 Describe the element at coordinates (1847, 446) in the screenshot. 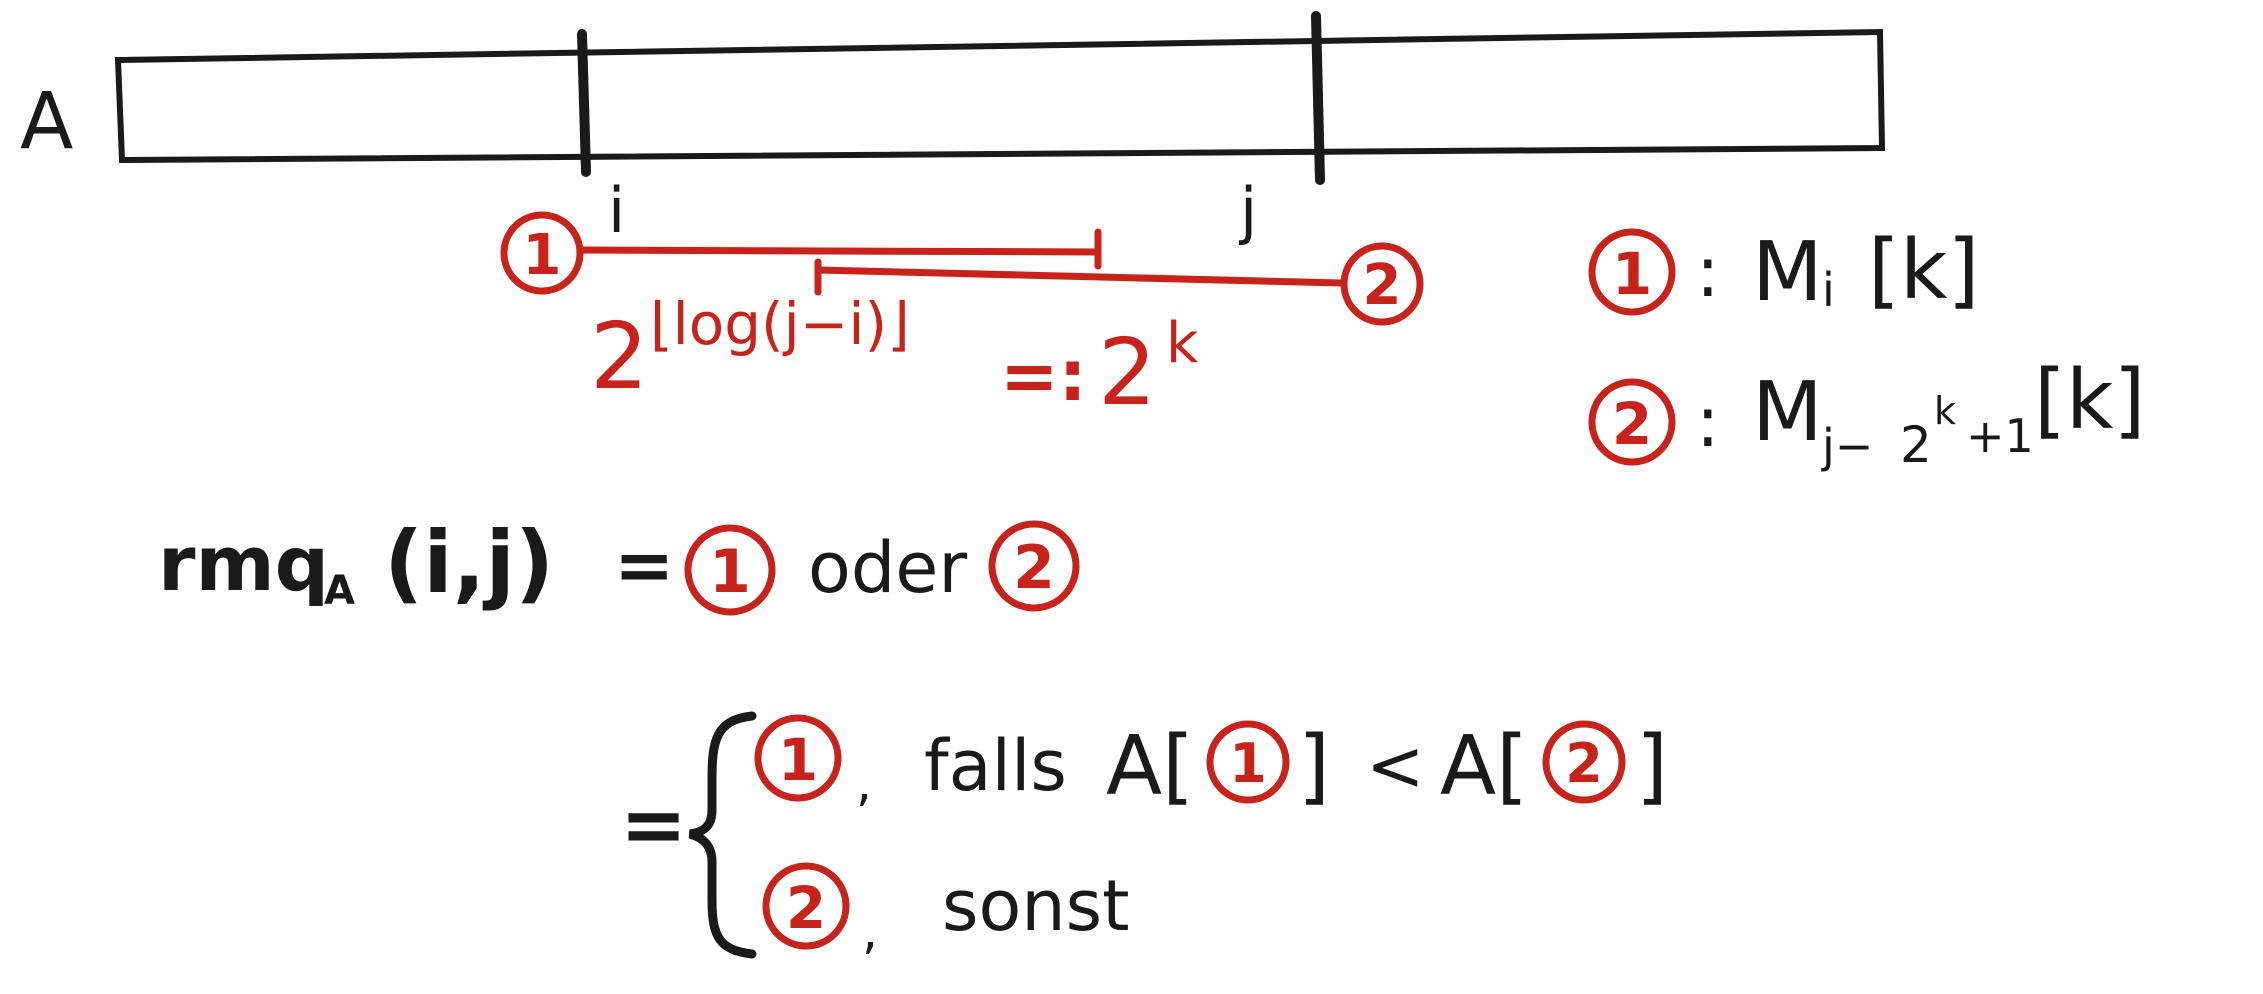

I see `legend-two-sub-a: j−` at that location.